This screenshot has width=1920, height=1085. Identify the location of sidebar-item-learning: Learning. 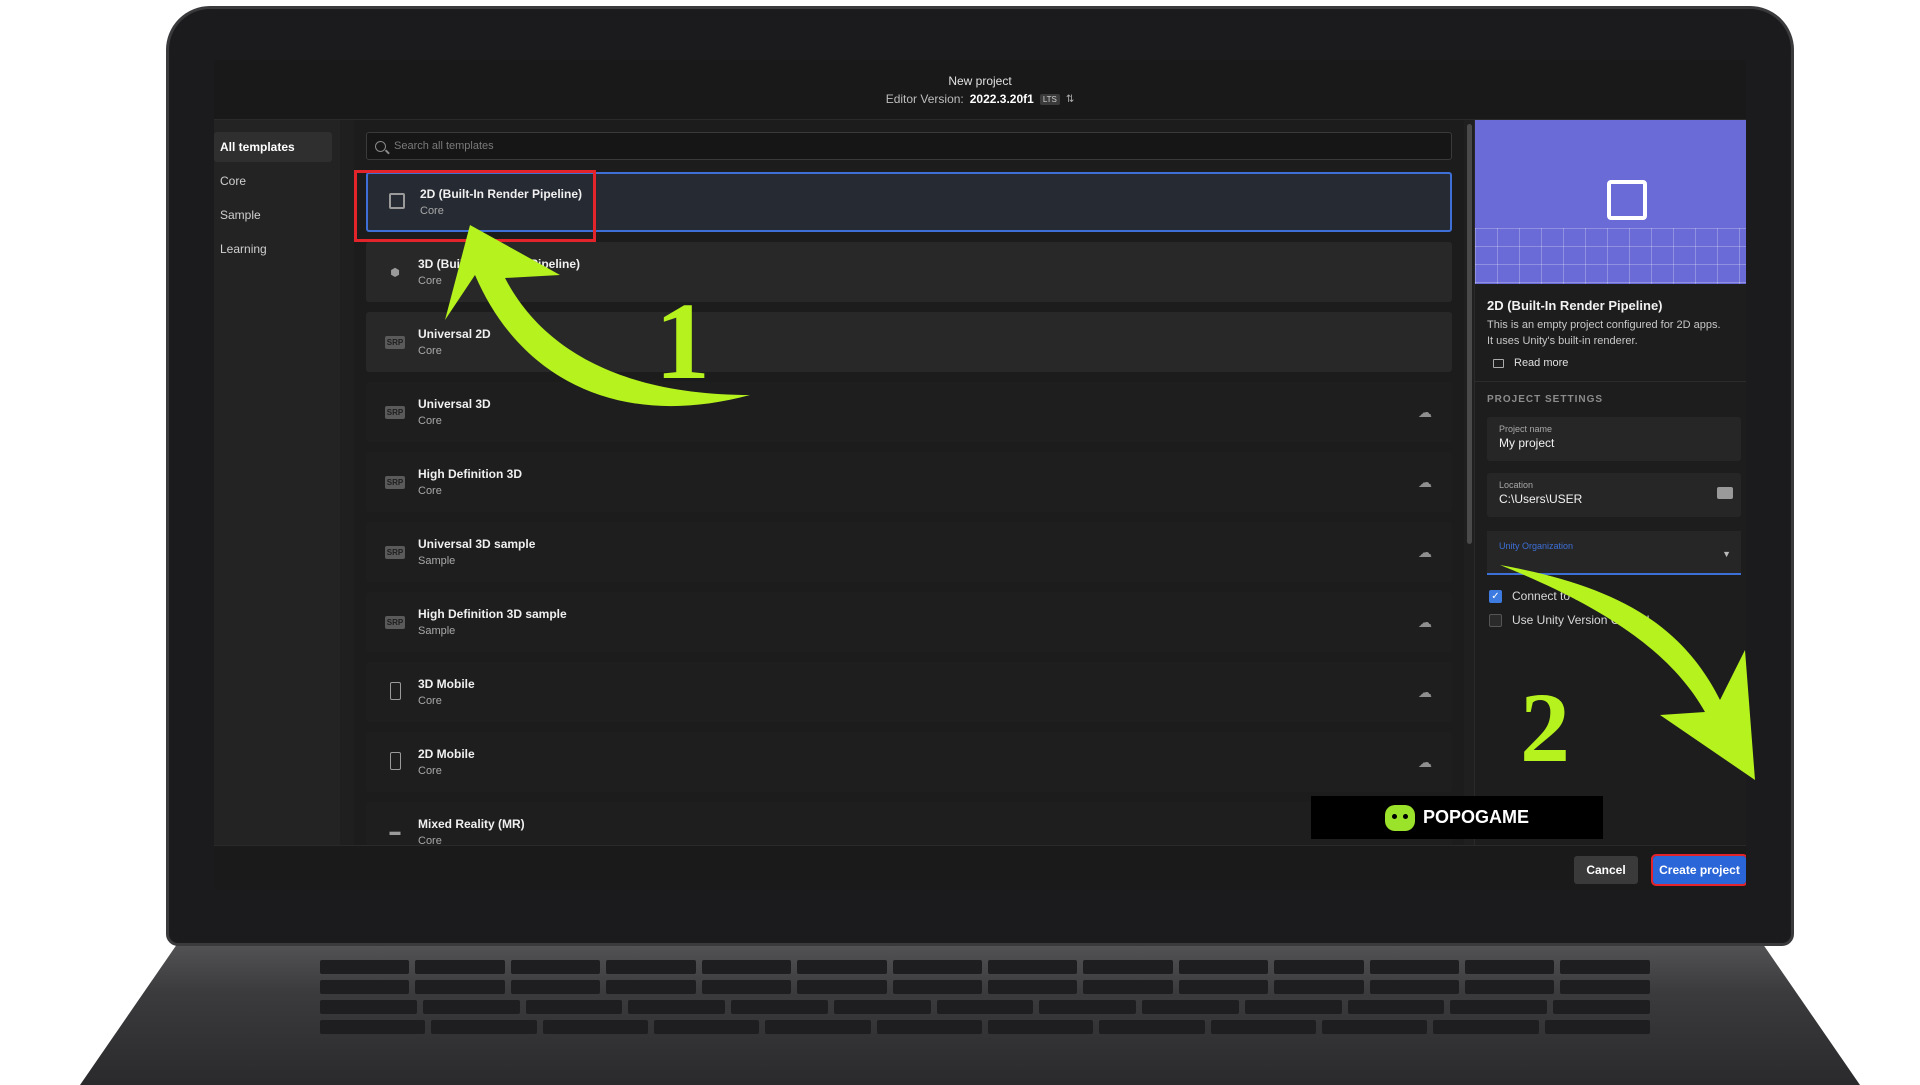
(273, 249).